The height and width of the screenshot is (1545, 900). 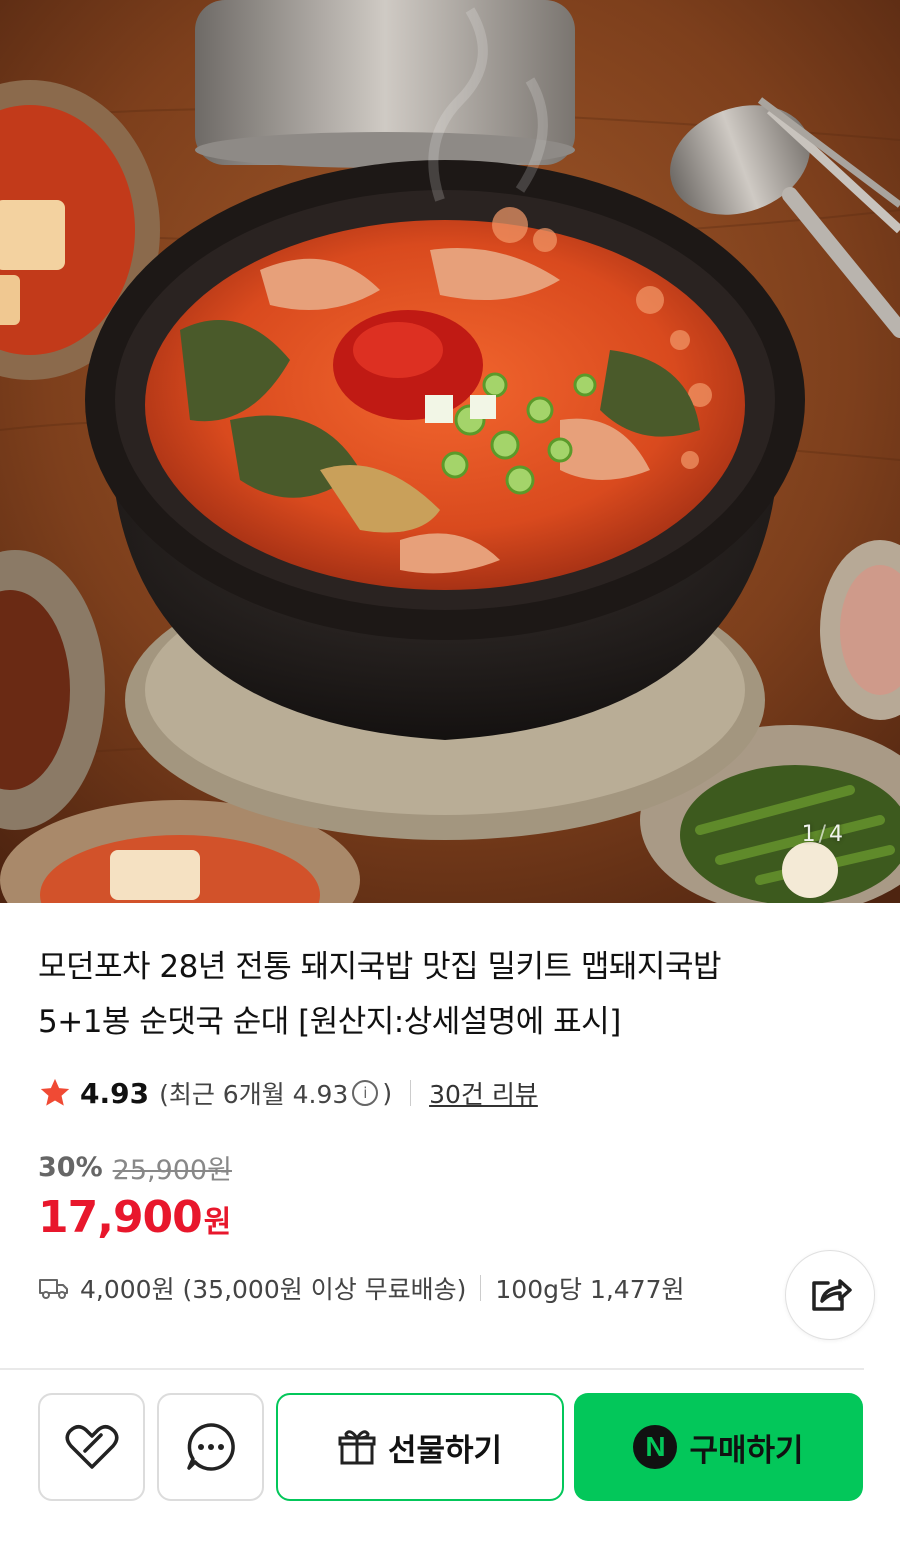 What do you see at coordinates (172, 1170) in the screenshot?
I see `original-price: 25,900원` at bounding box center [172, 1170].